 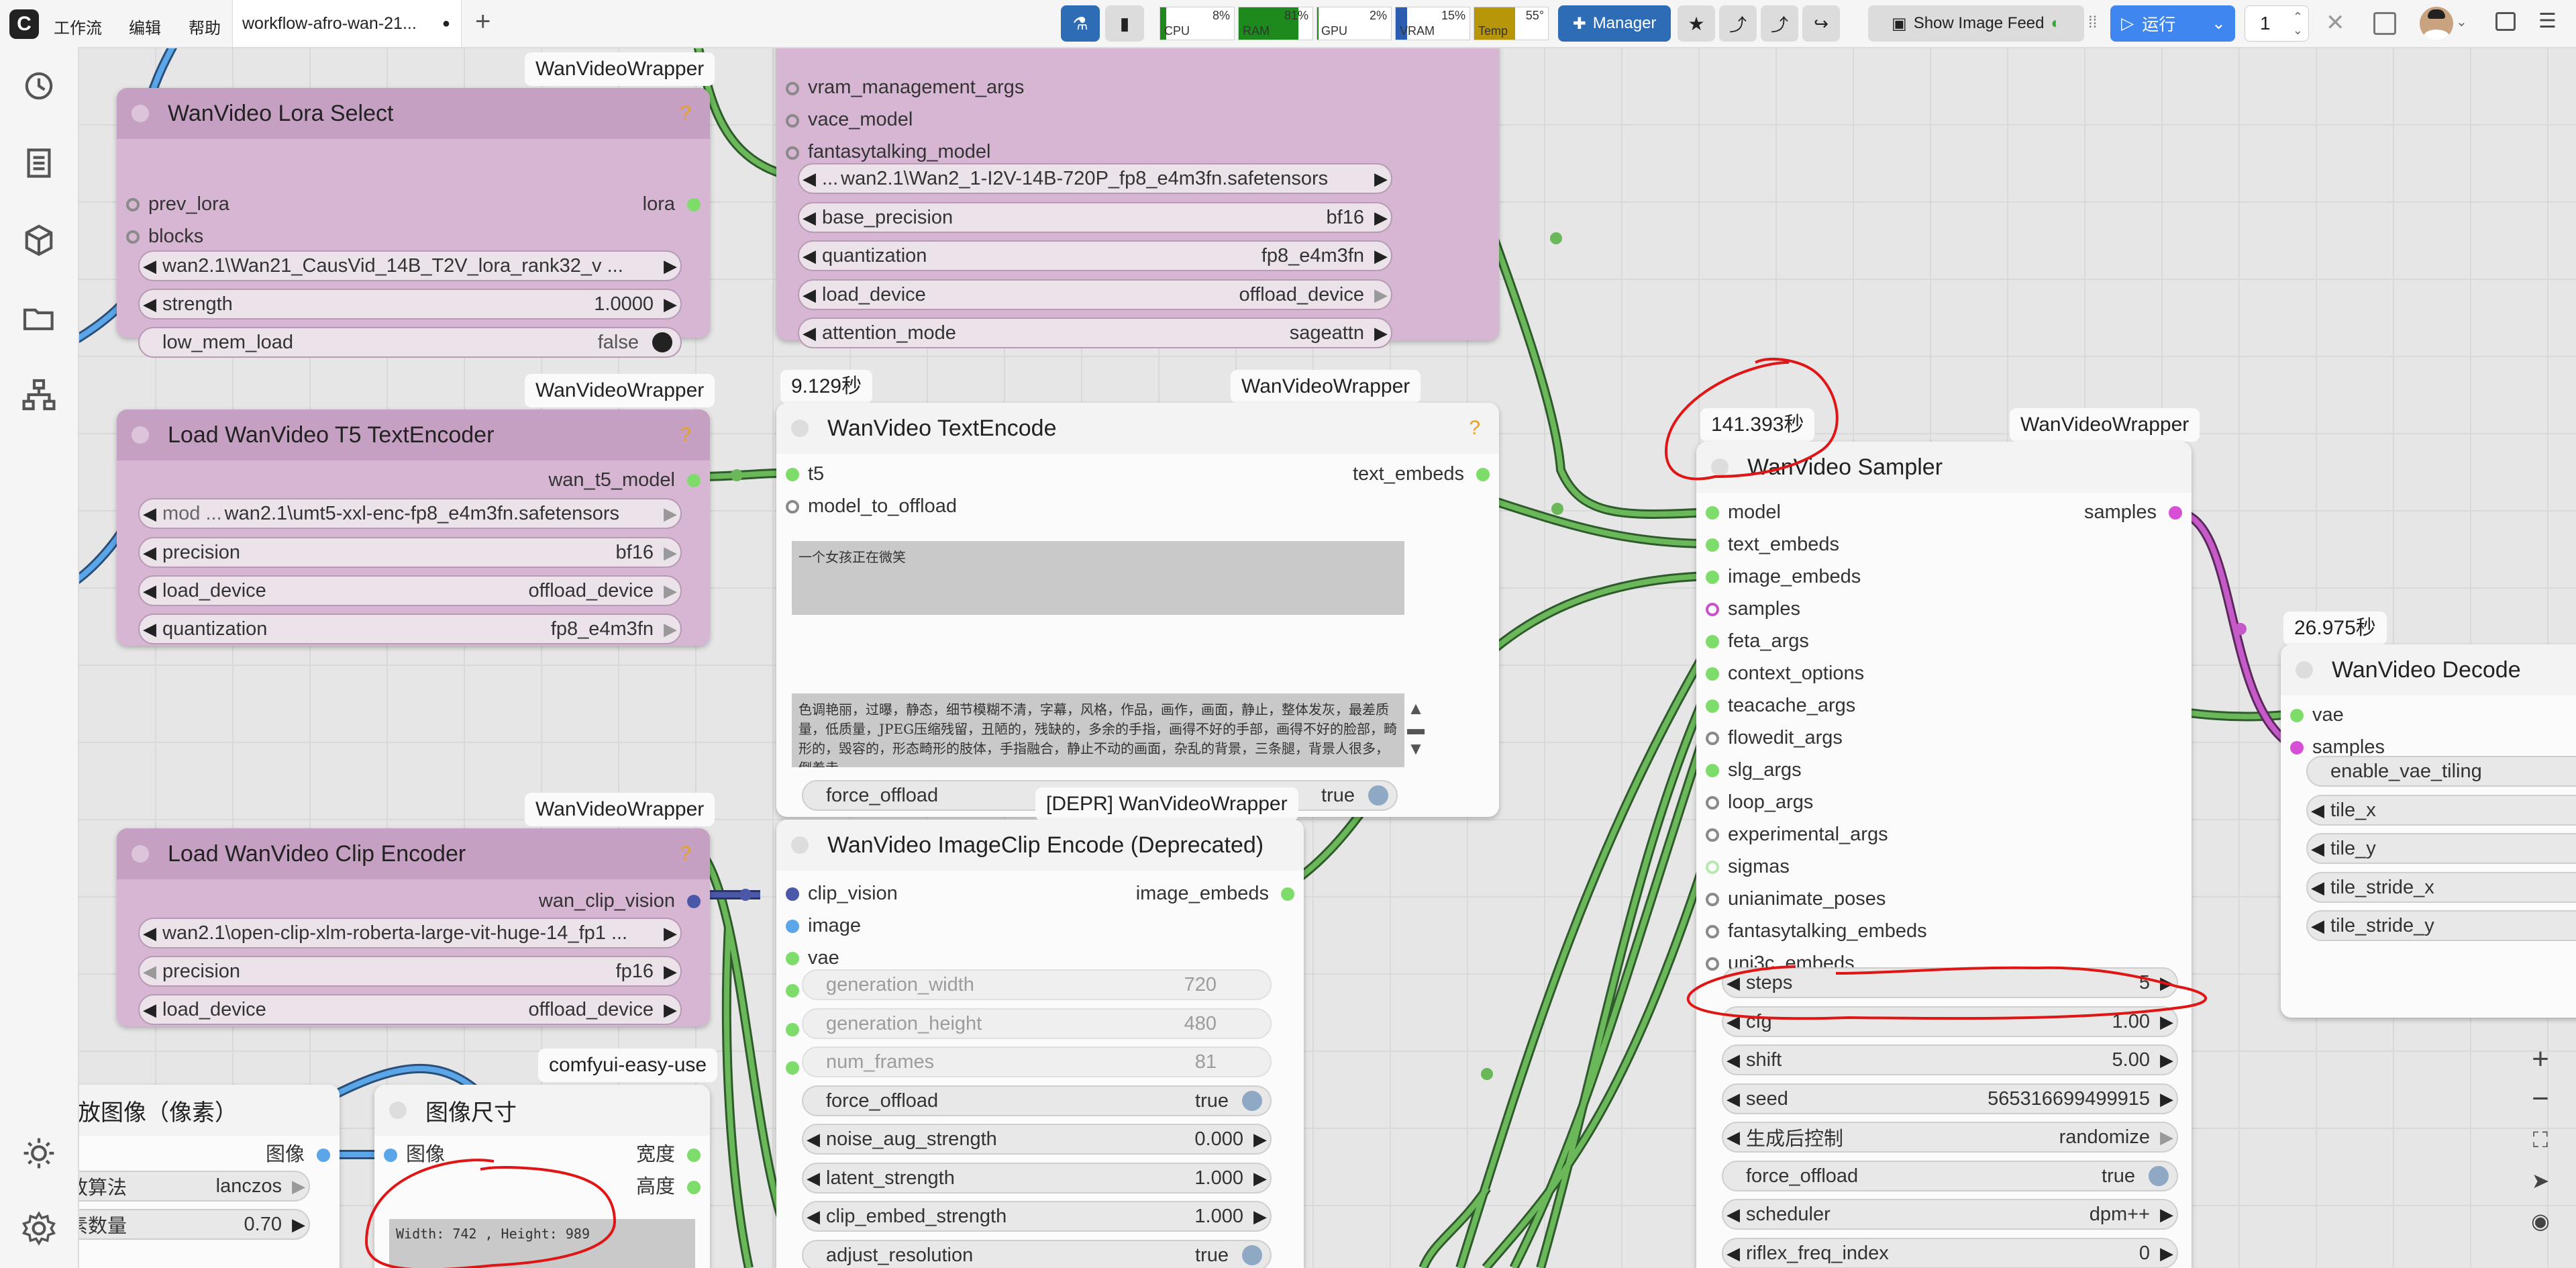 I want to click on manager-button: ✚ Manager, so click(x=1614, y=23).